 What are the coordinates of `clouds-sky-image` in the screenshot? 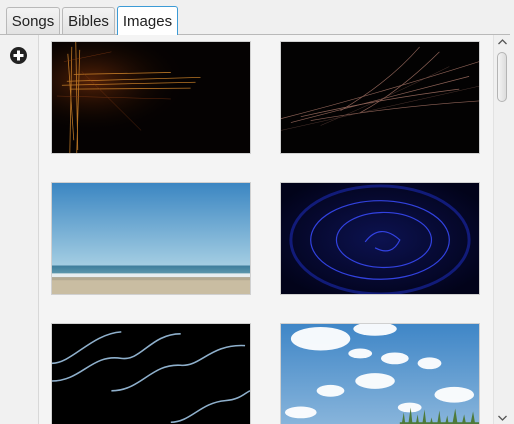 It's located at (380, 374).